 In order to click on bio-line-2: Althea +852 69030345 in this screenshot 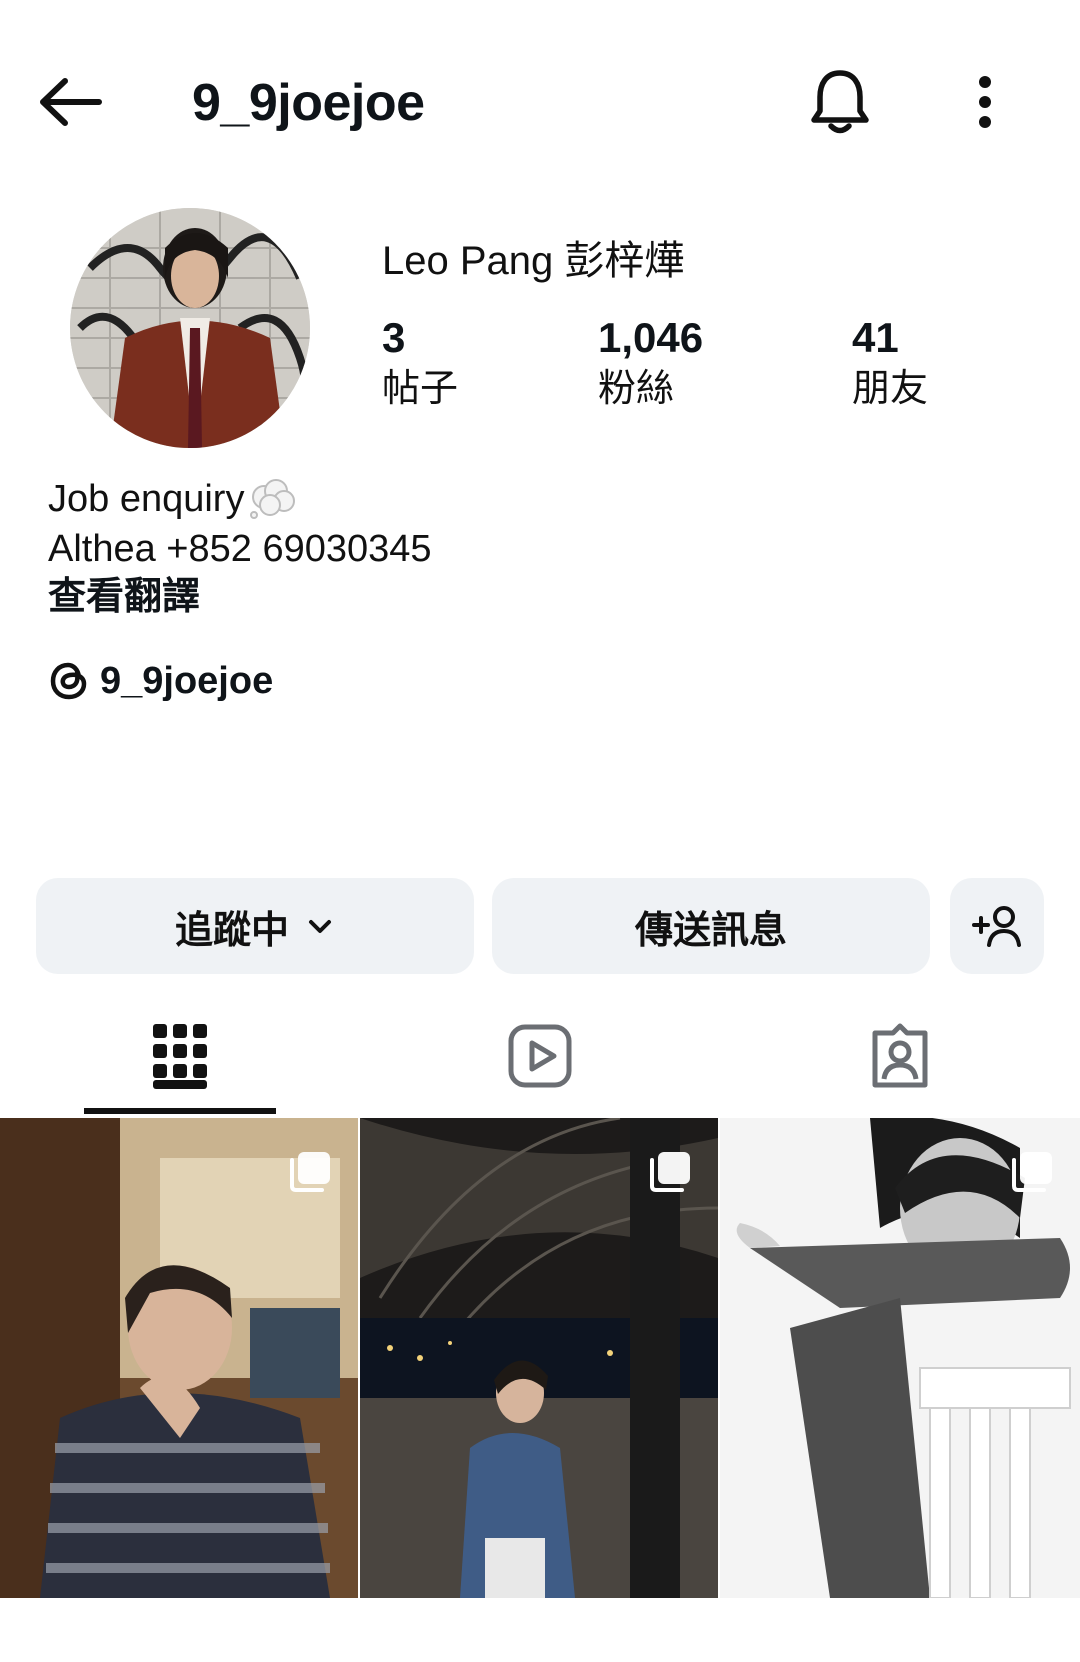, I will do `click(240, 549)`.